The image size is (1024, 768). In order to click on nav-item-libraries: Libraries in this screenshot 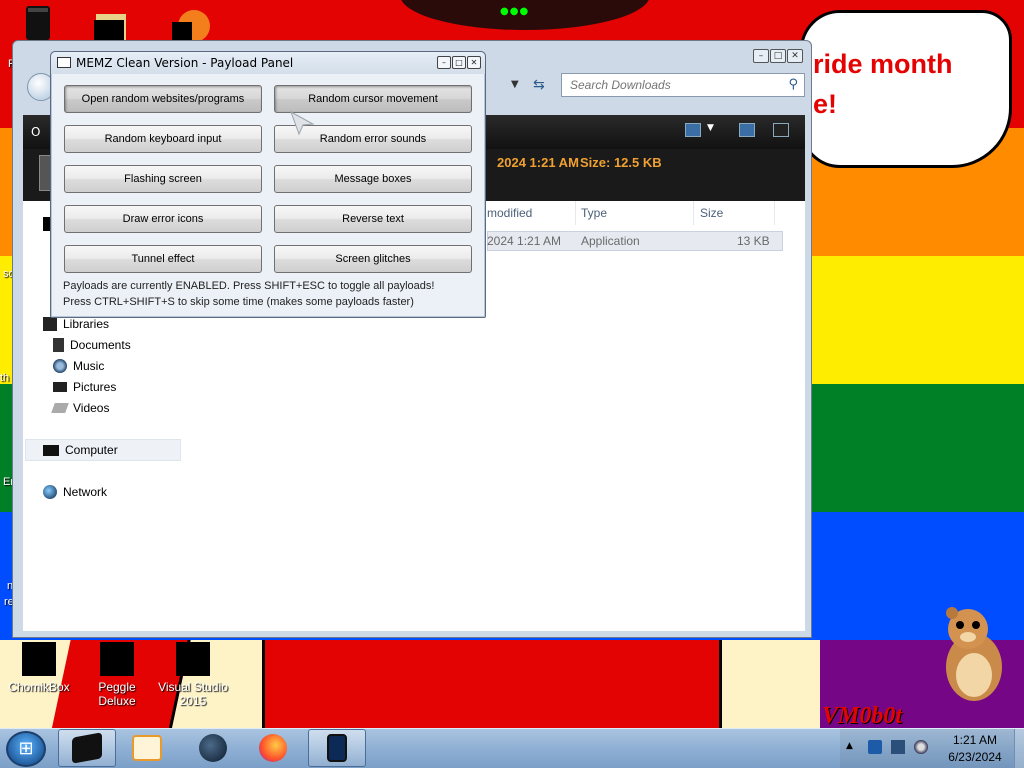, I will do `click(76, 324)`.